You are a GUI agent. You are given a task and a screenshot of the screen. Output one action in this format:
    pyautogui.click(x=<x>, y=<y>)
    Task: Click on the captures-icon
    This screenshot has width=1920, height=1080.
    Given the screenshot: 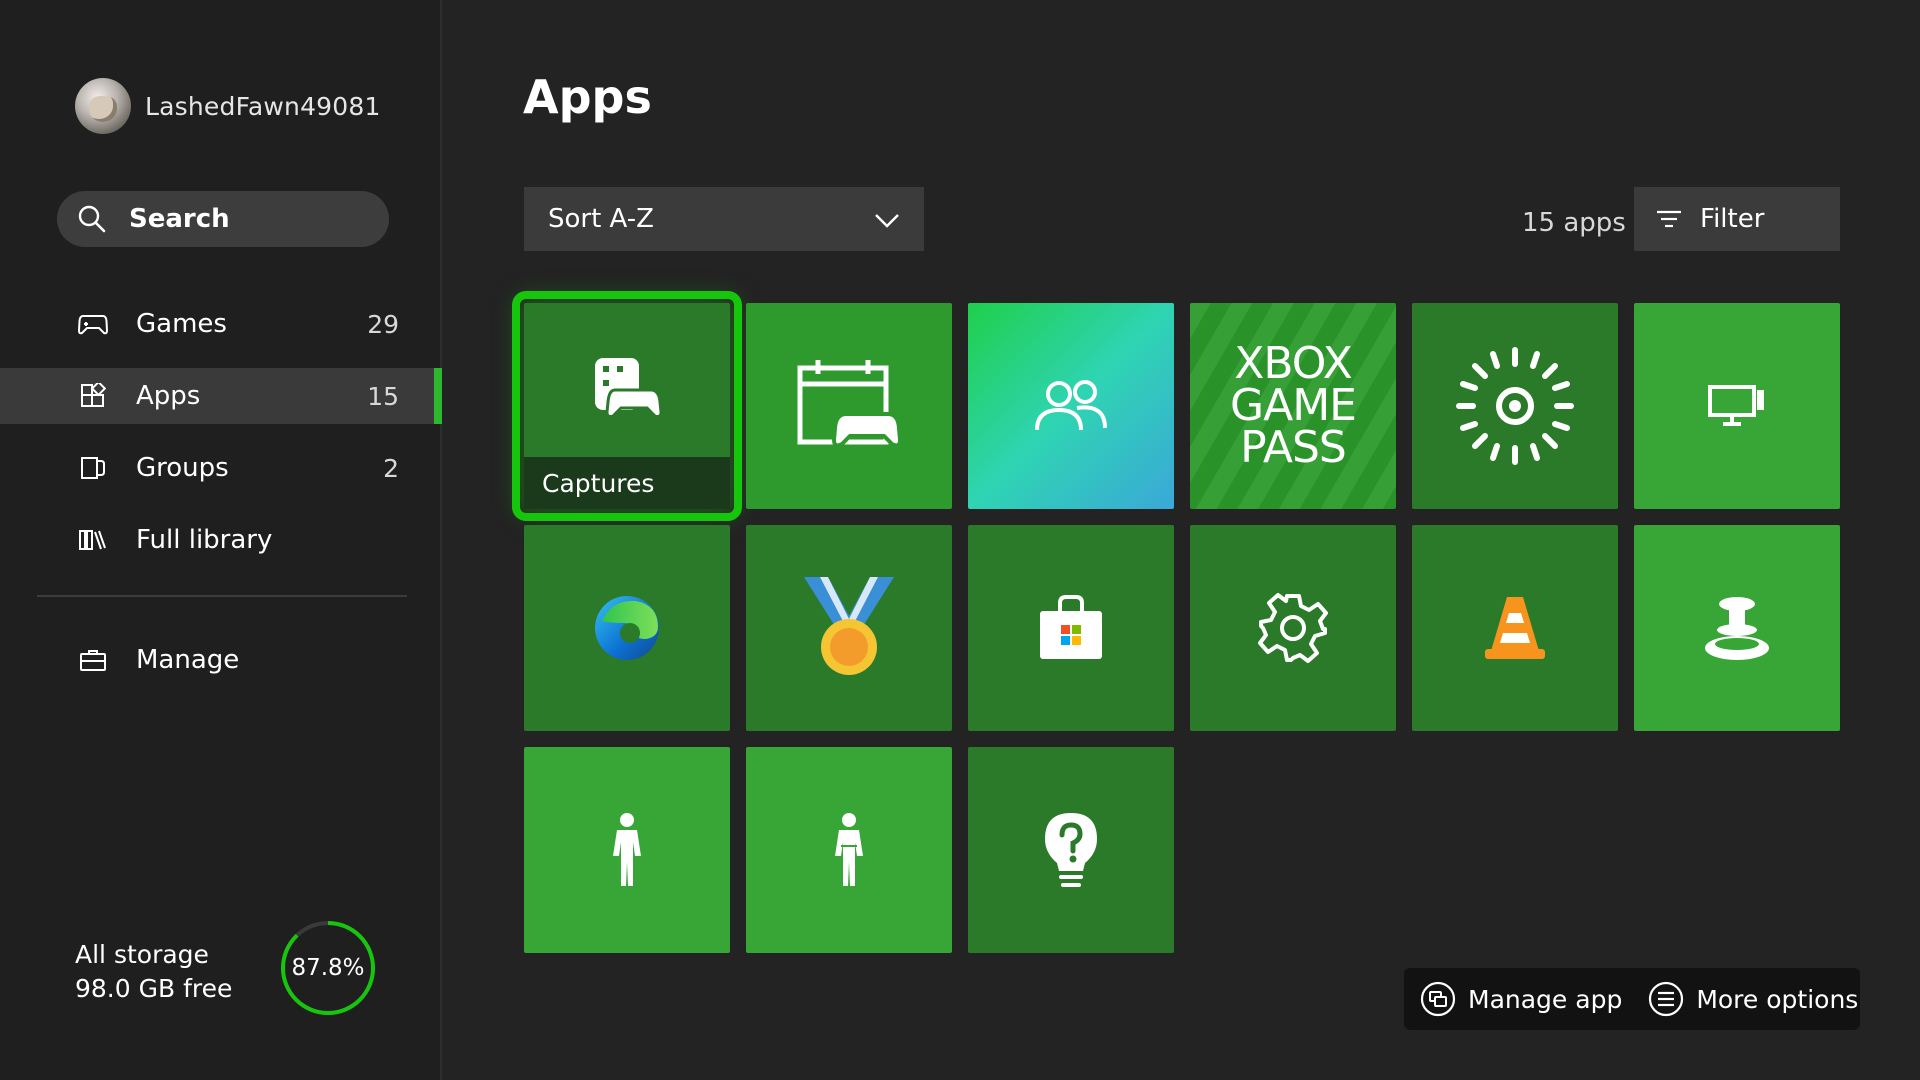 What is the action you would take?
    pyautogui.click(x=629, y=388)
    